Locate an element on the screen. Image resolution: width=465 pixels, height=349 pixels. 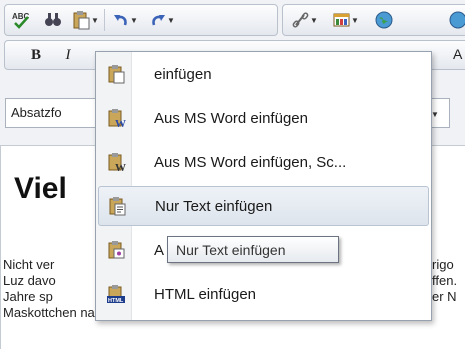
content-heading: Viel is located at coordinates (40, 188).